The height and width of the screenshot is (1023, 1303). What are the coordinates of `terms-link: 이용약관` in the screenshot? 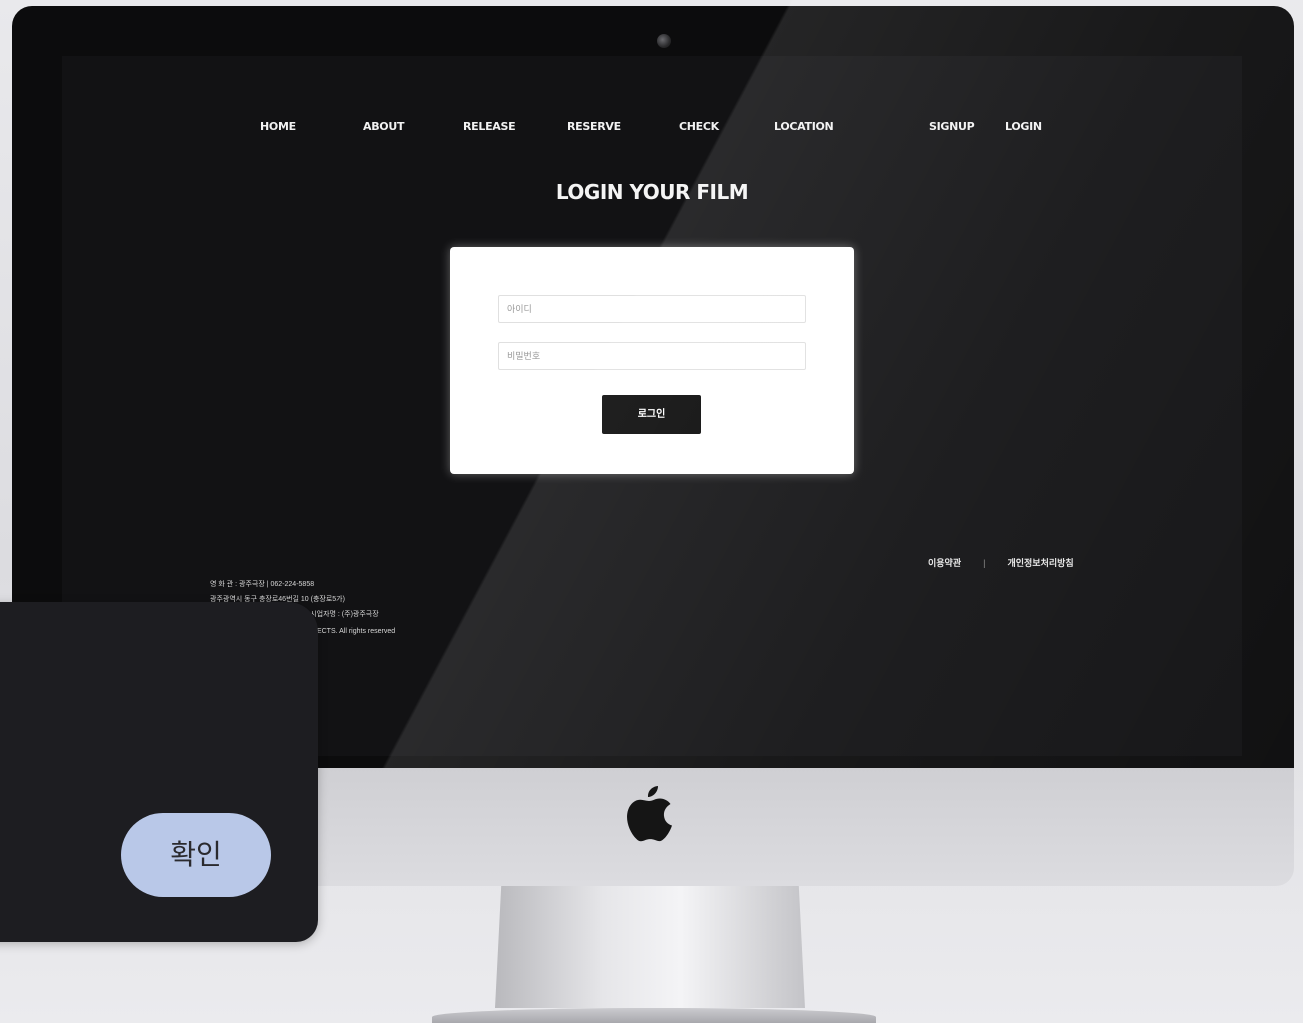 It's located at (944, 563).